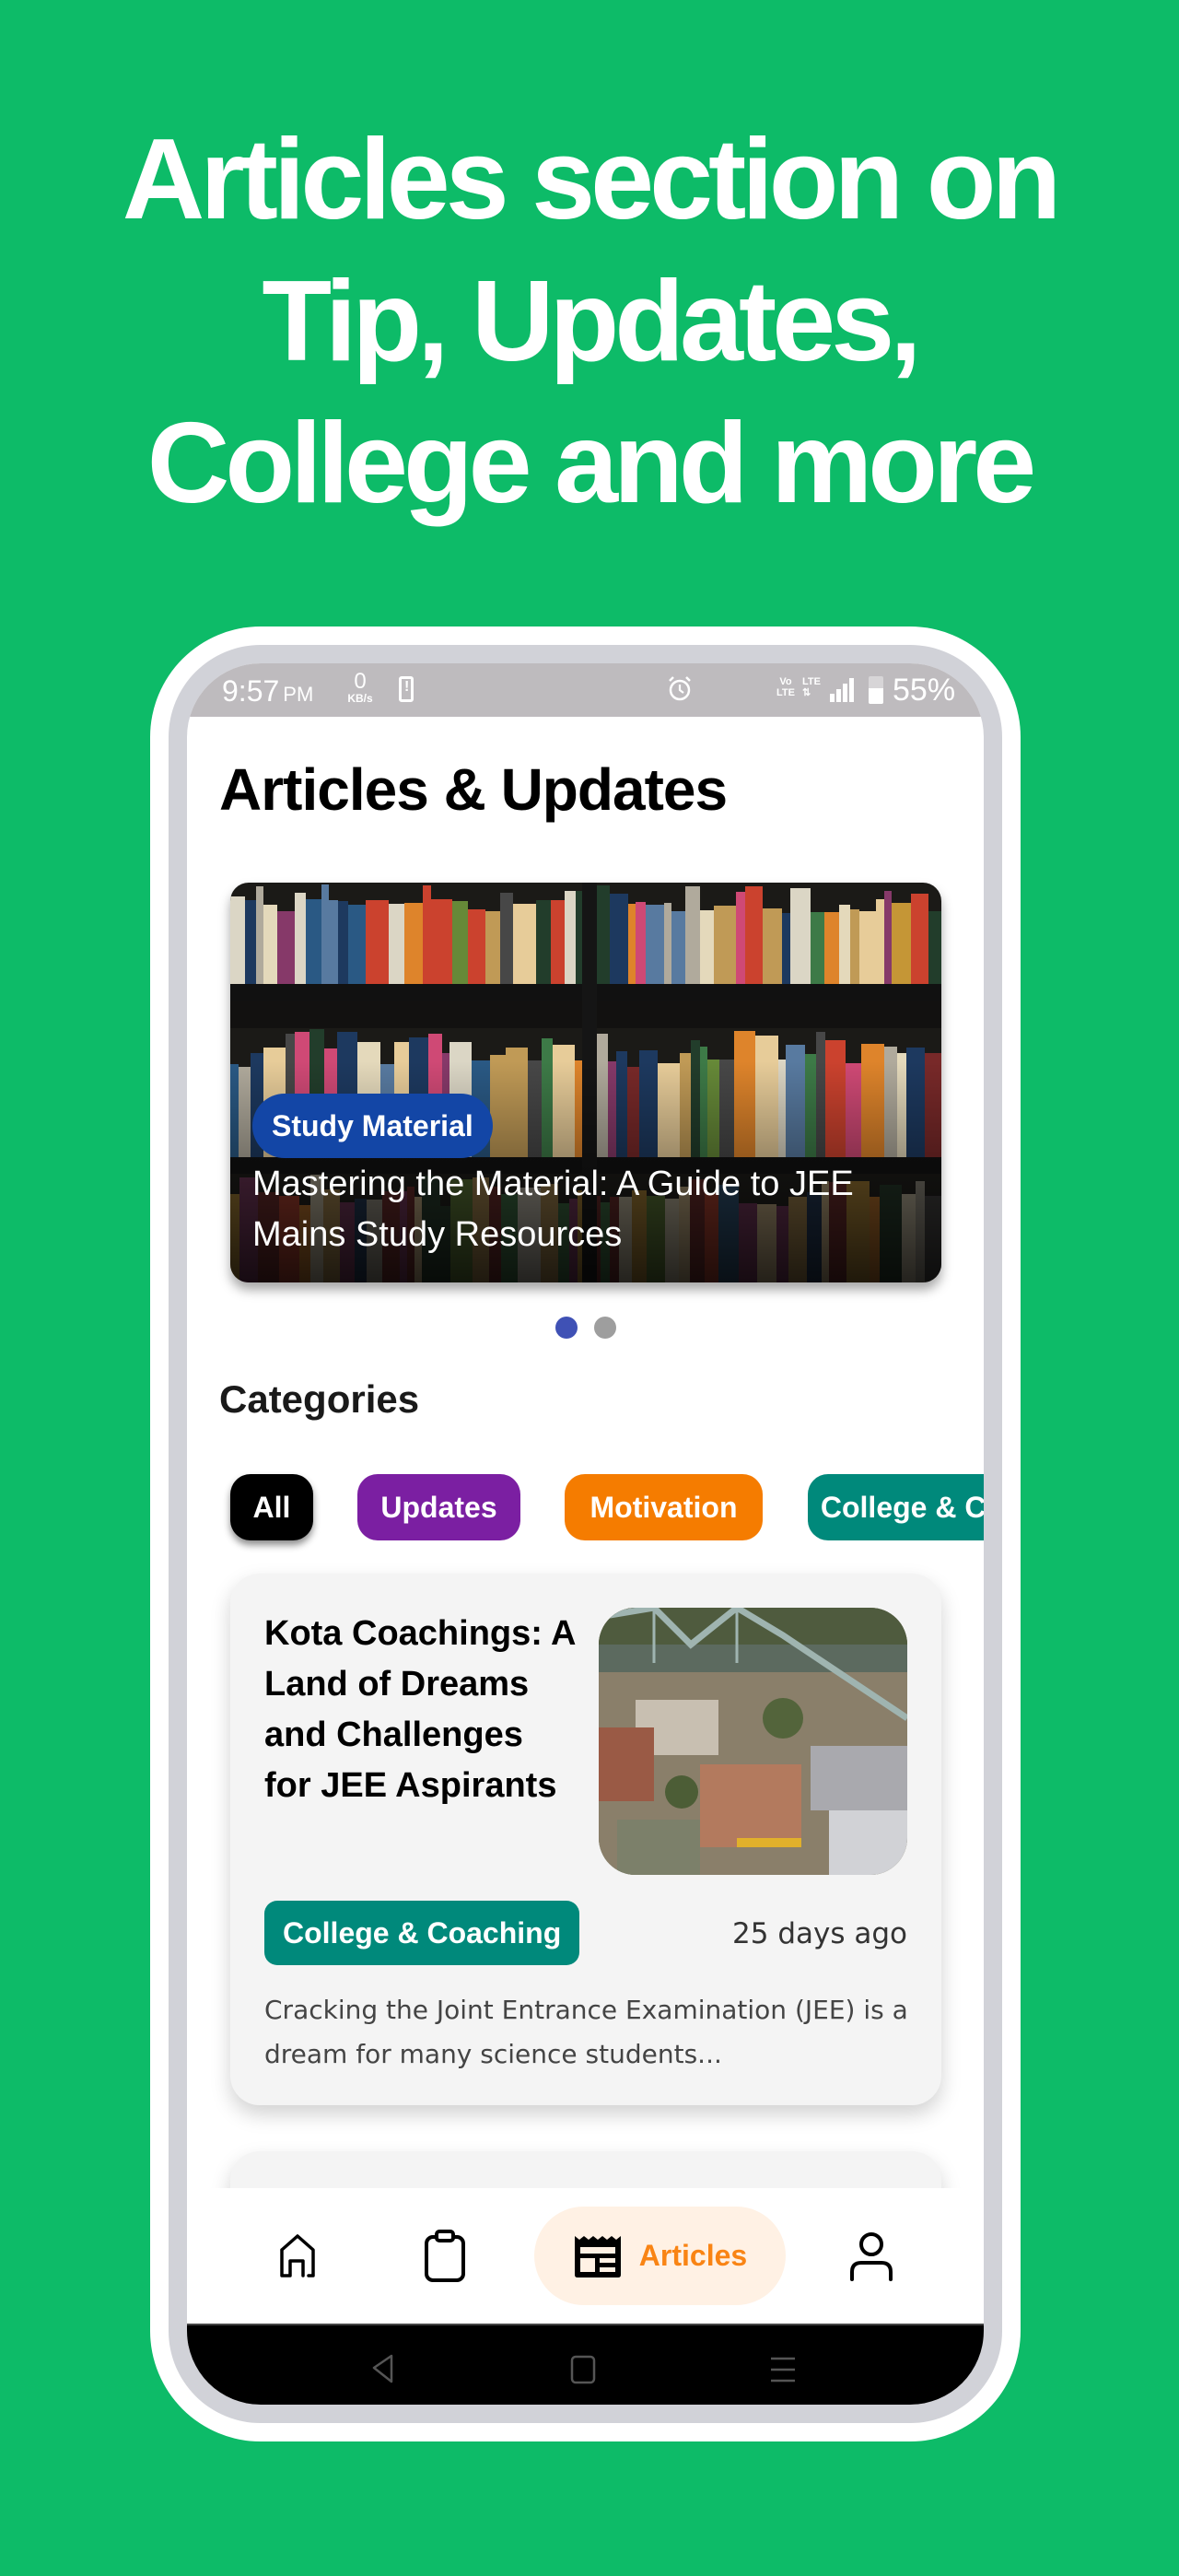 The height and width of the screenshot is (2576, 1179). Describe the element at coordinates (811, 681) in the screenshot. I see `lte-label: LTE` at that location.